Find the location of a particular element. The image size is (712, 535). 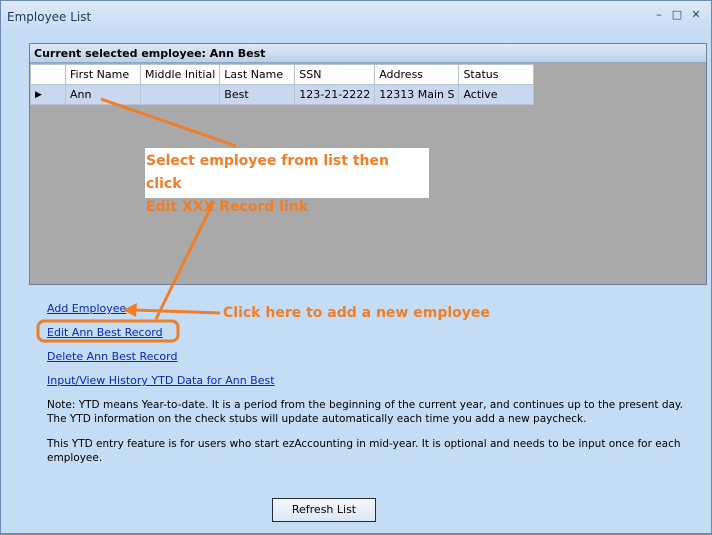

callout-line-1: Select employee from list then click is located at coordinates (267, 172).